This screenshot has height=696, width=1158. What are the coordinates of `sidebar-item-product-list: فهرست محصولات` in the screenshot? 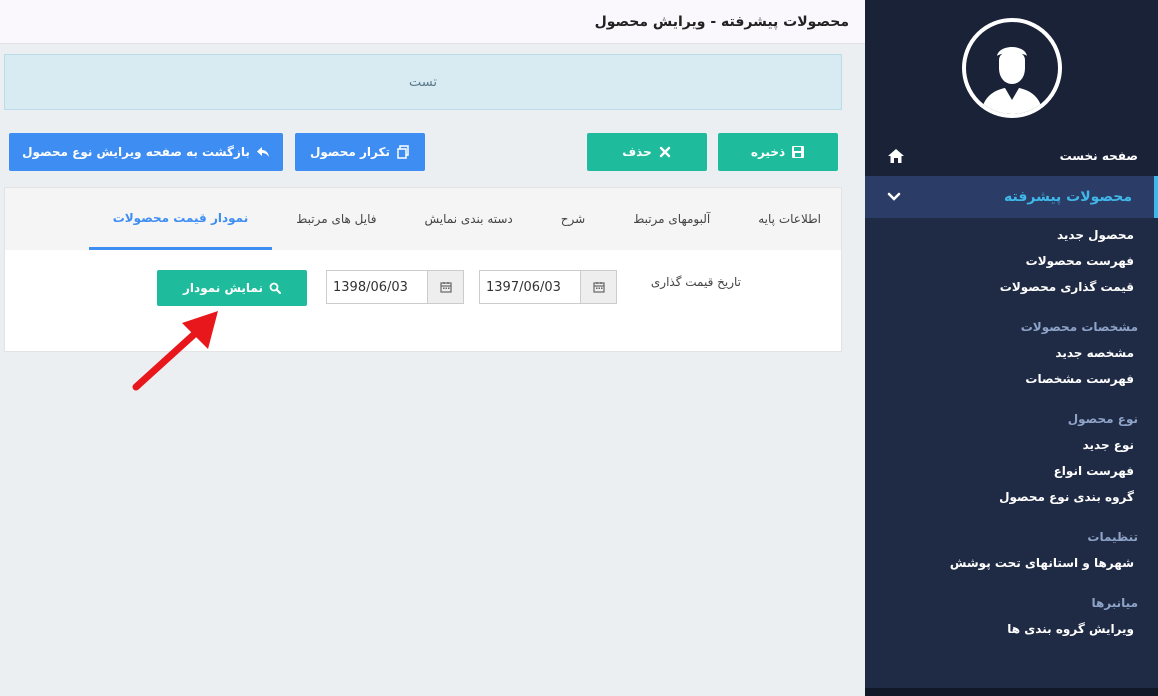 It's located at (999, 261).